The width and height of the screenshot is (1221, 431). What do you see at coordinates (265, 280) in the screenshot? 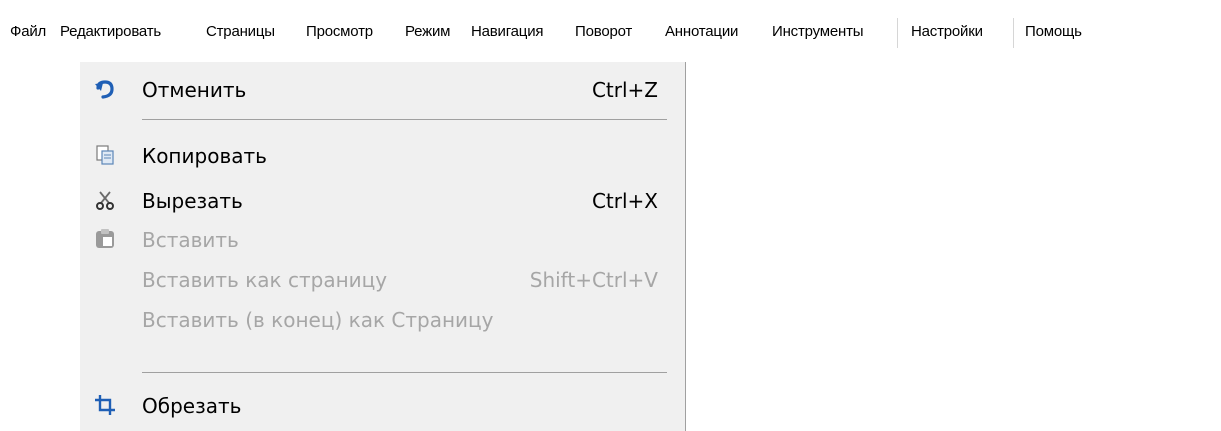
I see `menu-item-label: Вставить как страницу` at bounding box center [265, 280].